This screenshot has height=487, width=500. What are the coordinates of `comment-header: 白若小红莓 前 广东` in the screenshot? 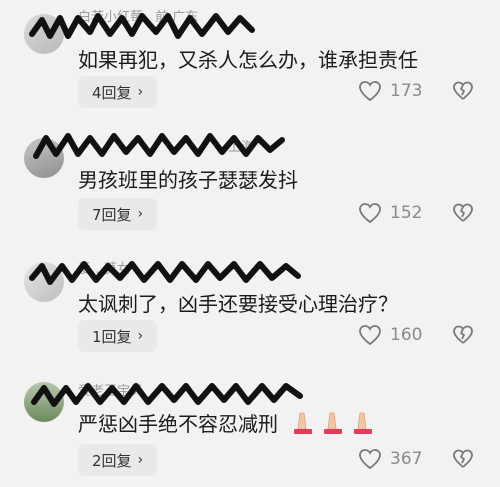 It's located at (138, 15).